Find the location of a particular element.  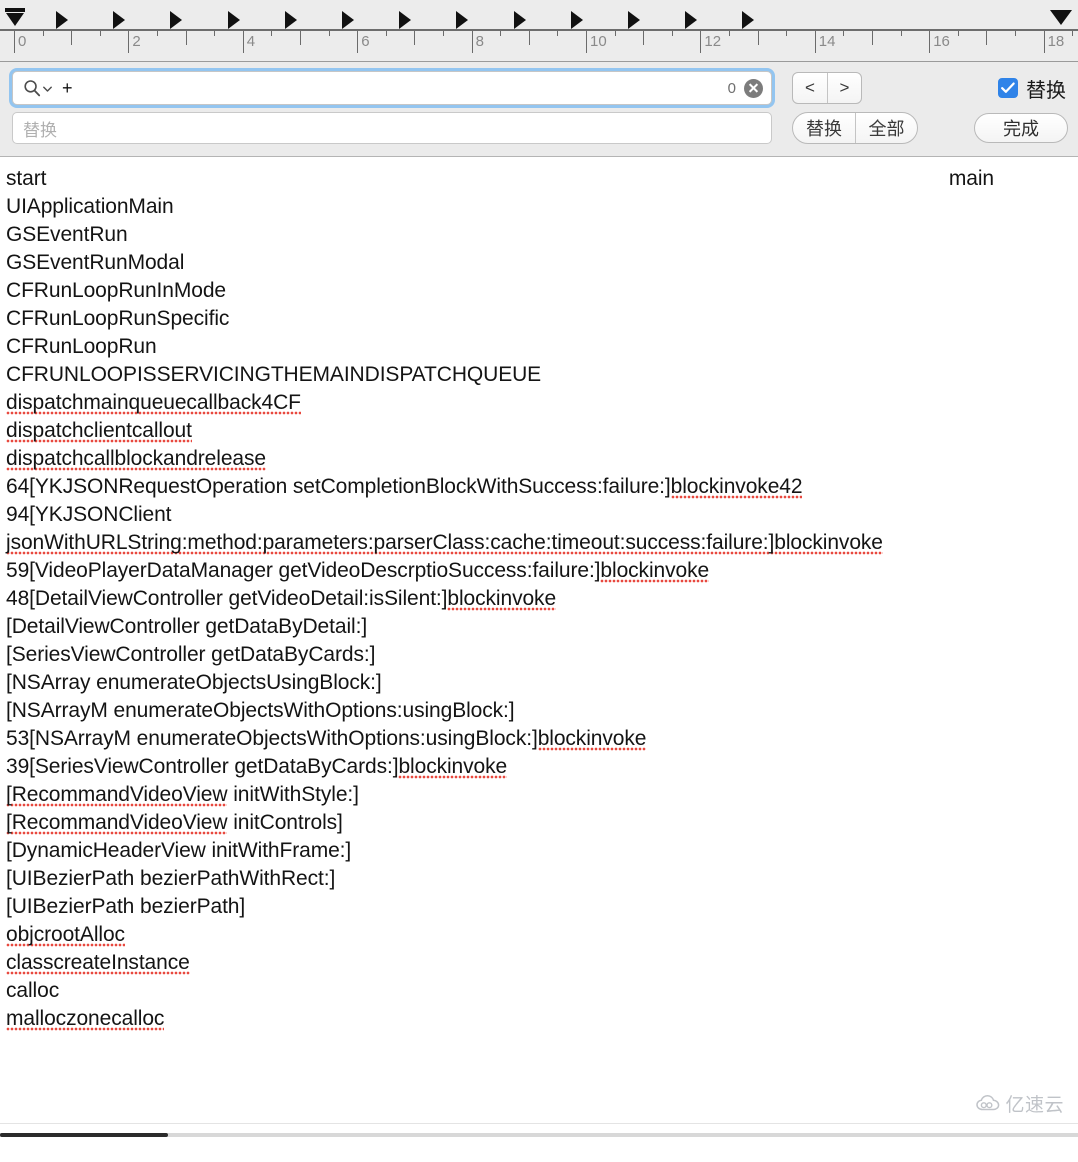

ruler: 0 2 4 6 8 10 12 14 16 18 is located at coordinates (539, 31).